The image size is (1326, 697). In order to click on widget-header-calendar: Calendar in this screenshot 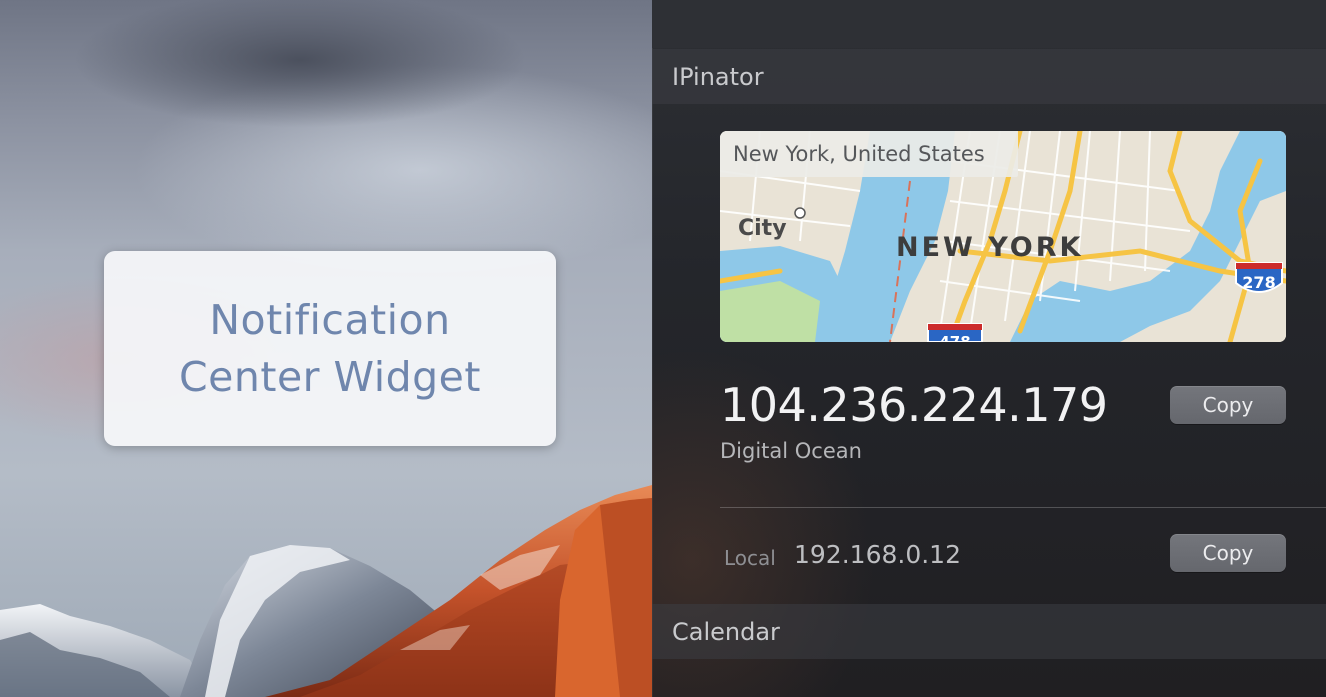, I will do `click(989, 631)`.